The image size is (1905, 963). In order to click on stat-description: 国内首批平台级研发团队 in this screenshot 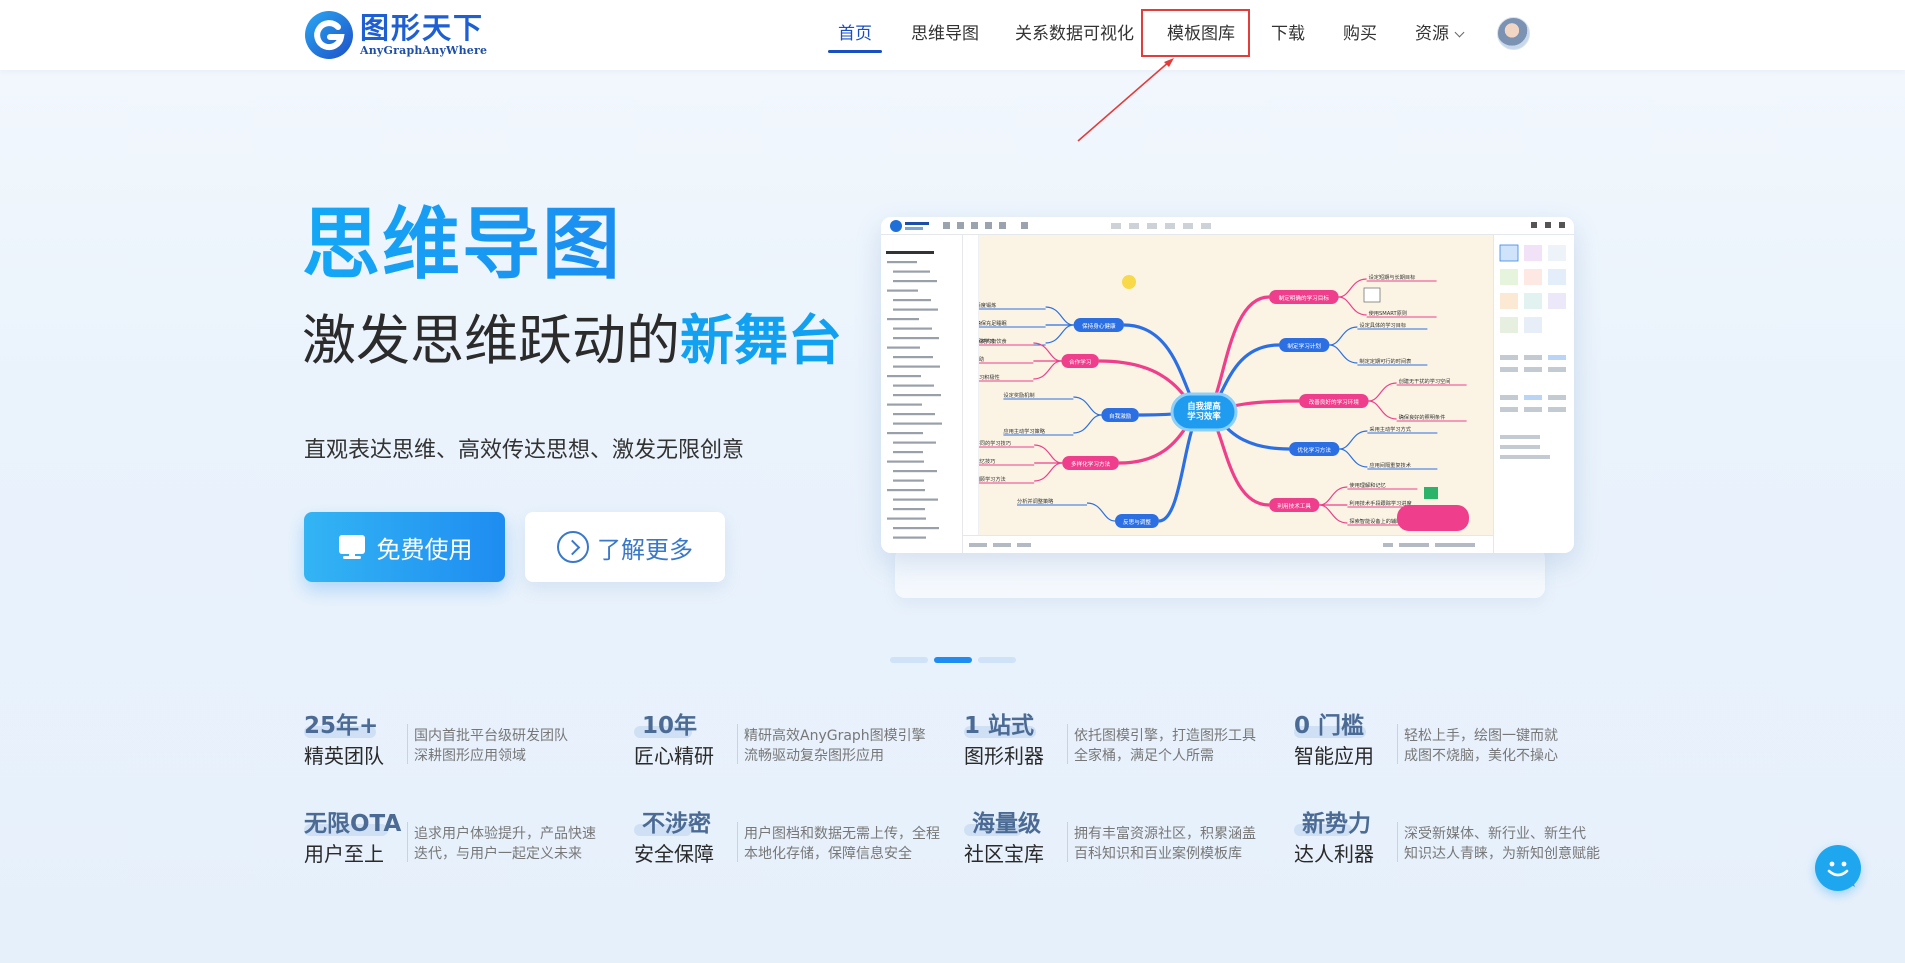, I will do `click(491, 736)`.